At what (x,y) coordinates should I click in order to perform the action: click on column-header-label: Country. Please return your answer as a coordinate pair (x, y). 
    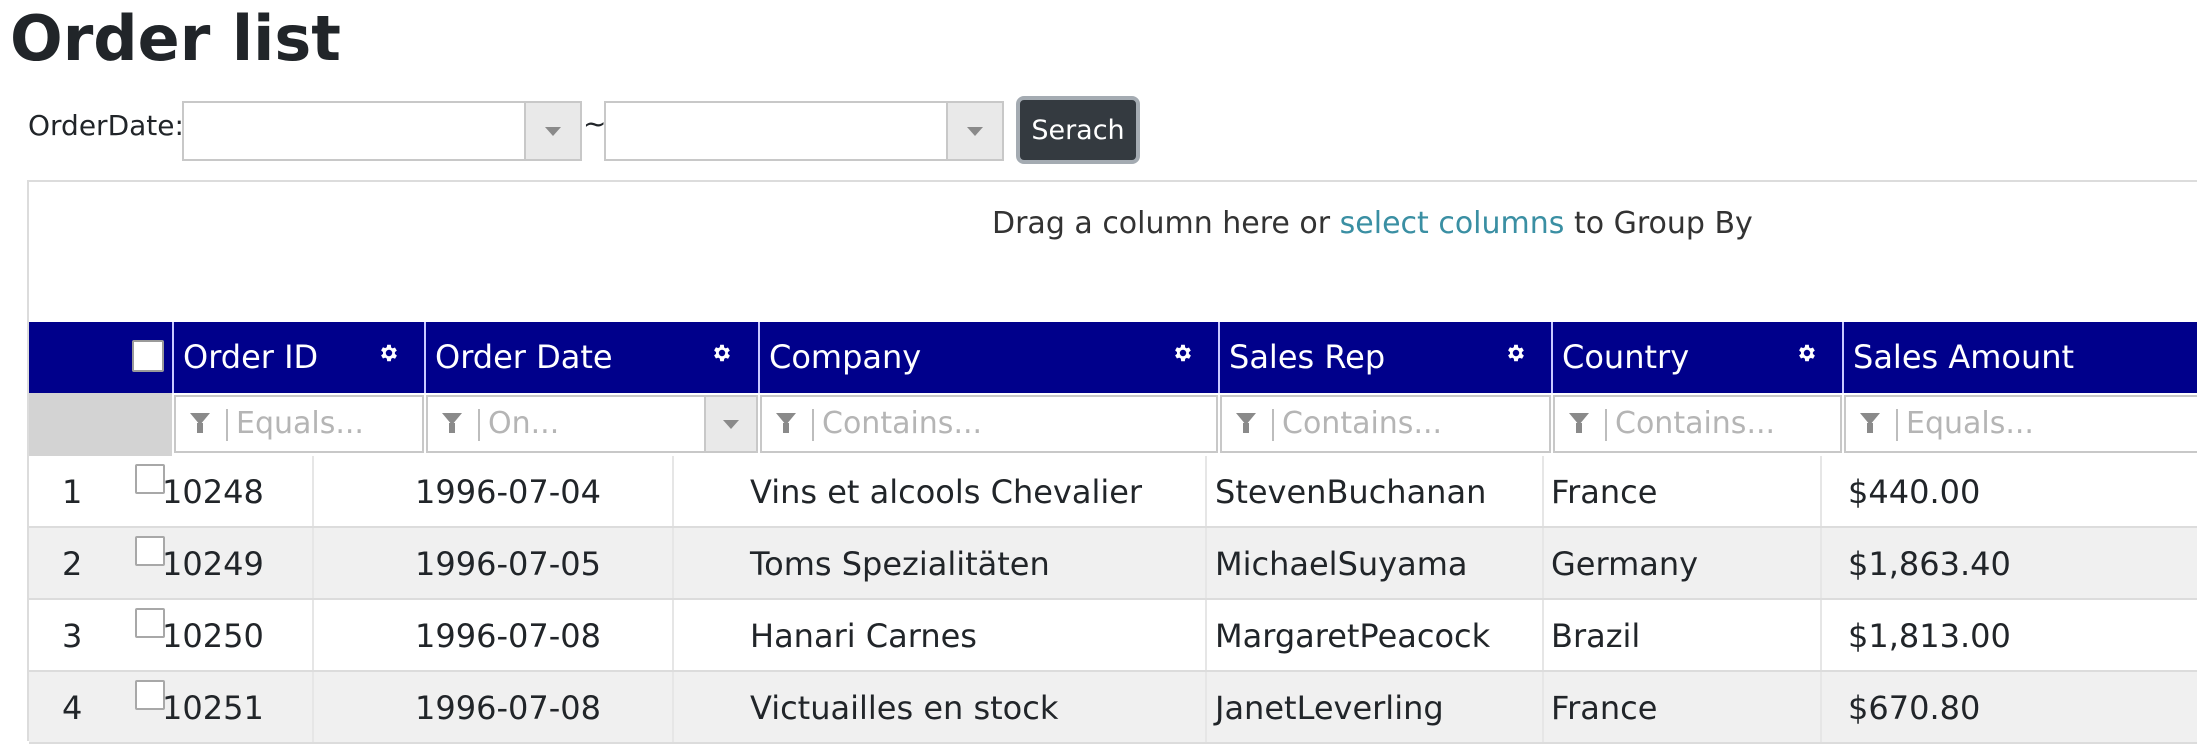
    Looking at the image, I should click on (1626, 357).